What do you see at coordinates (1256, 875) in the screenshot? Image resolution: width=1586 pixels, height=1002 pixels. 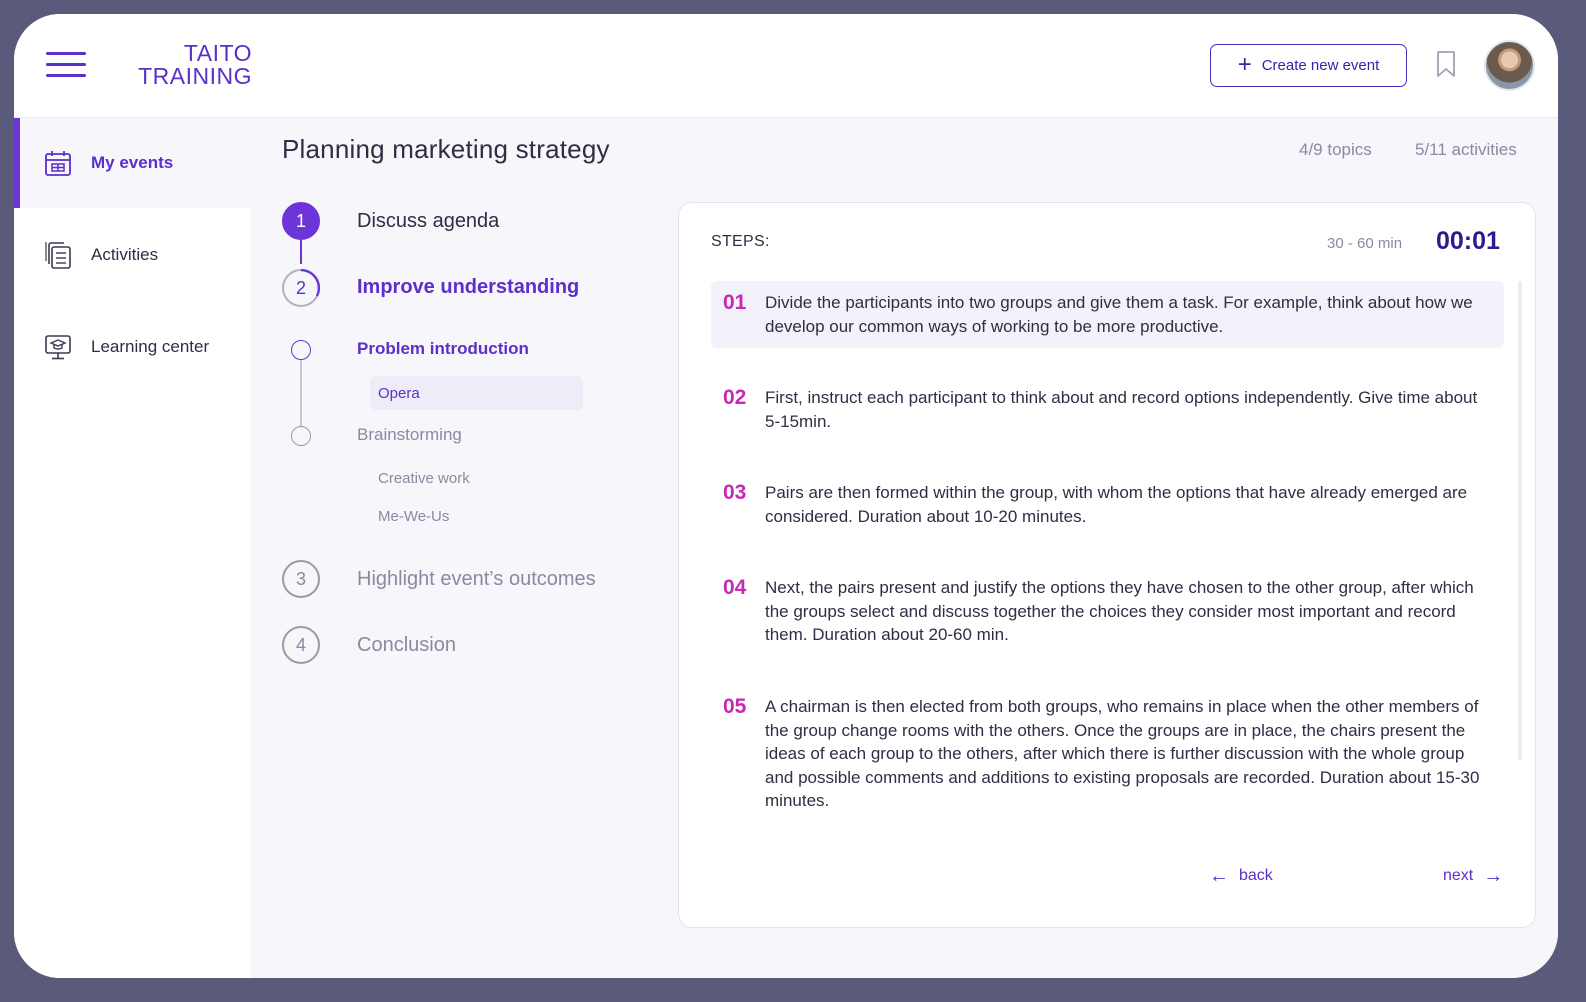 I see `back-label: back` at bounding box center [1256, 875].